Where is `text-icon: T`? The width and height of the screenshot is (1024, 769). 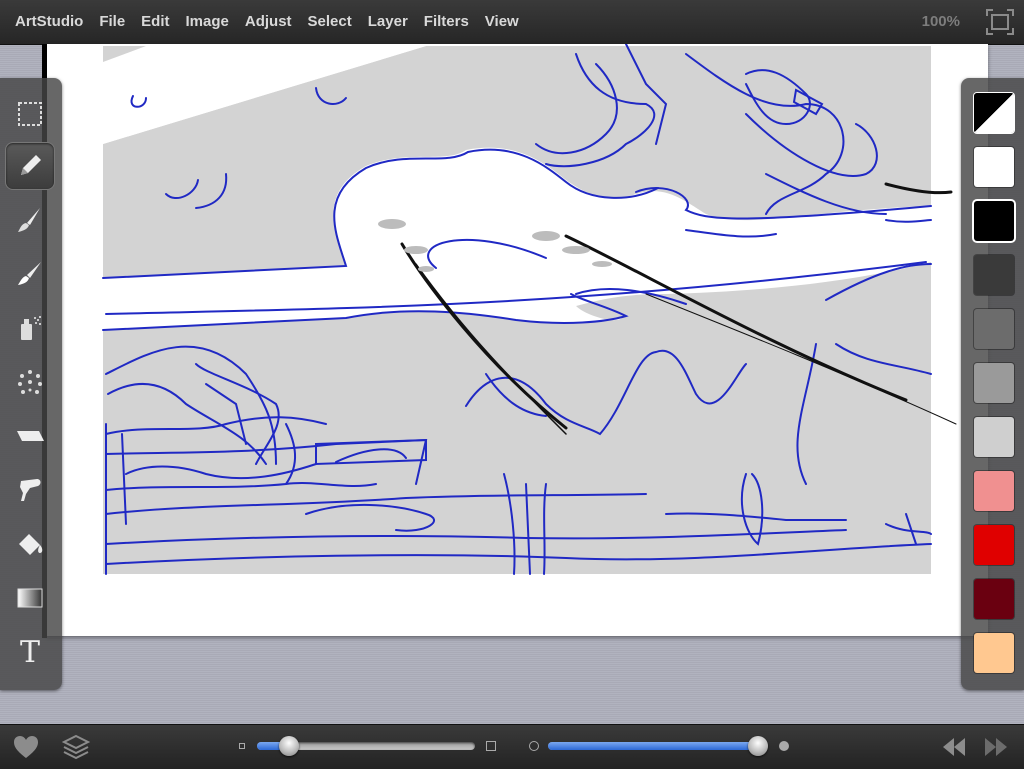 text-icon: T is located at coordinates (30, 652).